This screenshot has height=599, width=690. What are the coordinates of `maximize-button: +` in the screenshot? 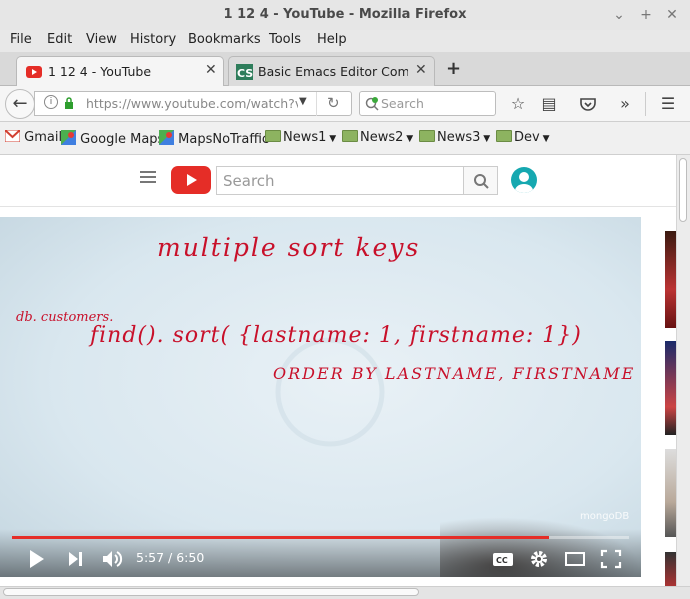 It's located at (646, 15).